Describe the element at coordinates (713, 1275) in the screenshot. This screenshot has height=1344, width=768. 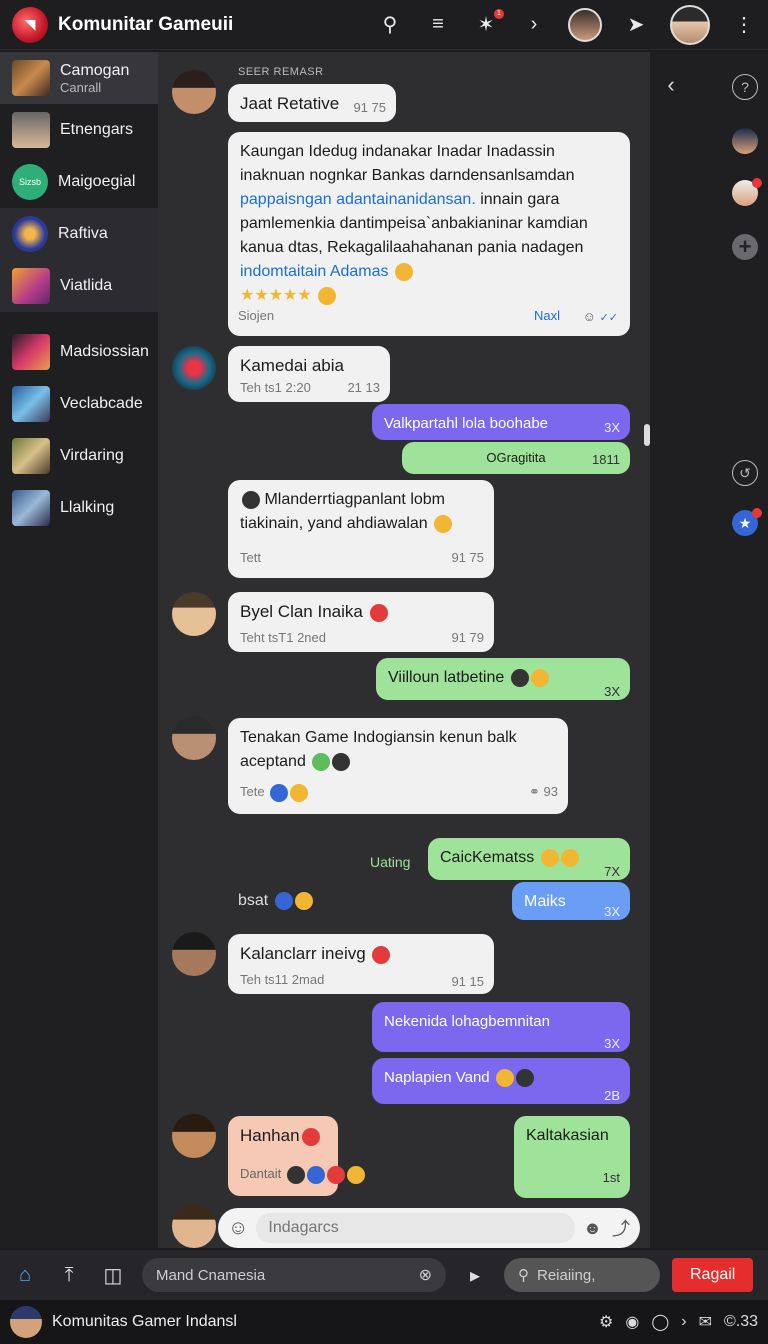
I see `primary-action-button: Ragail` at that location.